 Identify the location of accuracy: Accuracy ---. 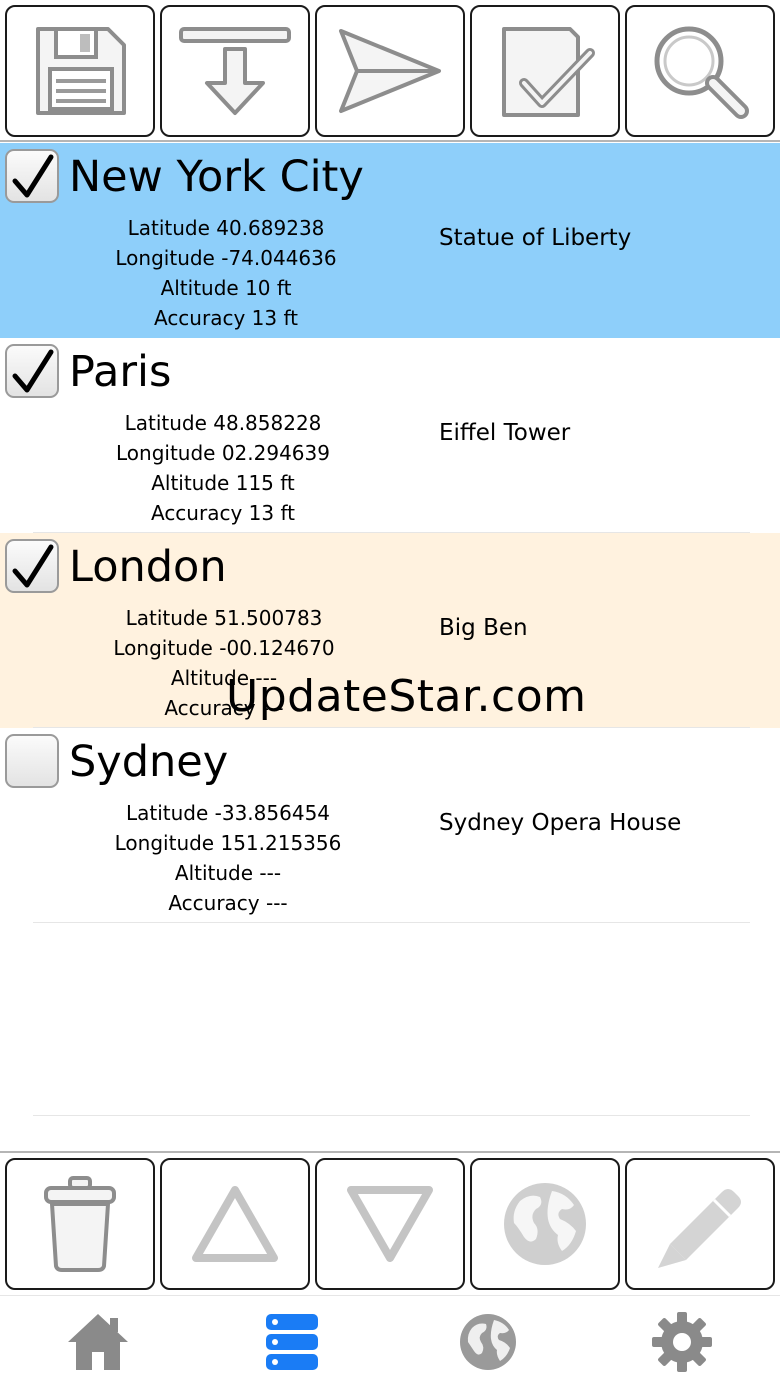
(228, 903).